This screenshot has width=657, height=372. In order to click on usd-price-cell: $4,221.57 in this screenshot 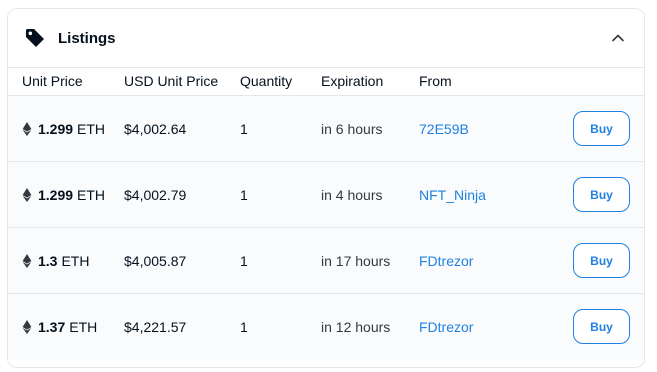, I will do `click(155, 327)`.